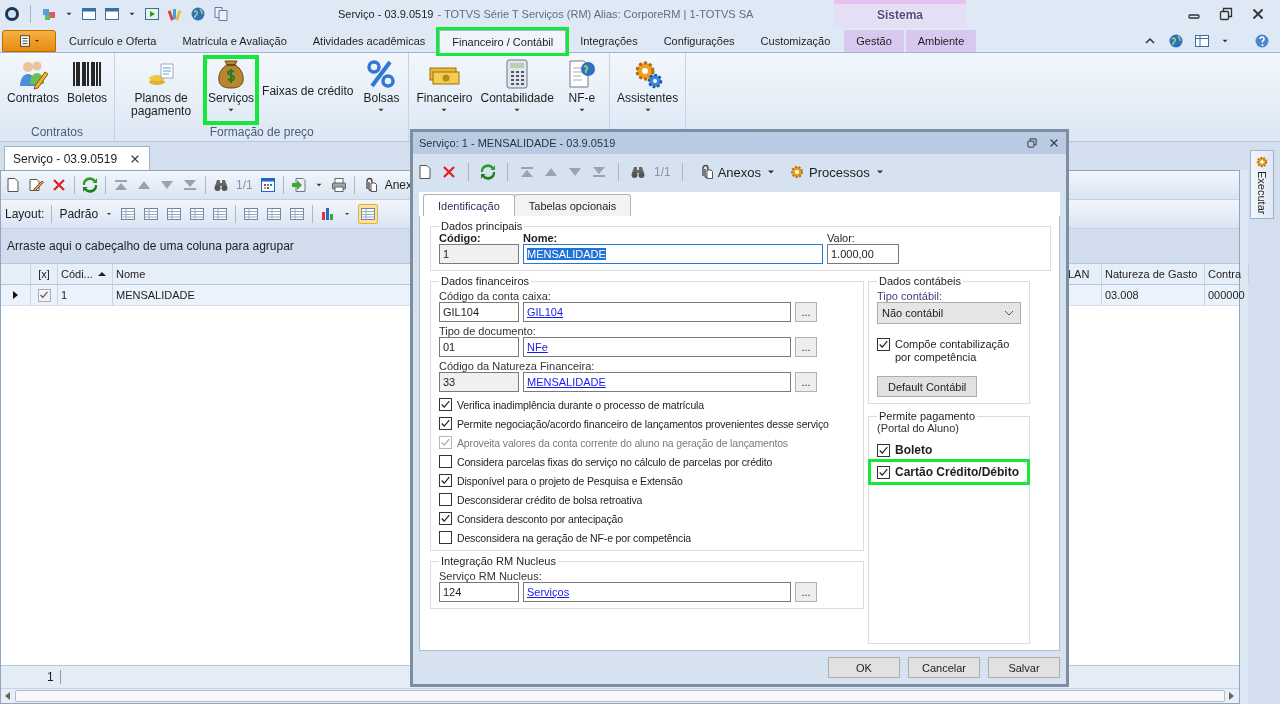 This screenshot has height=704, width=1280. What do you see at coordinates (1024, 667) in the screenshot?
I see `dialog-button: Salvar` at bounding box center [1024, 667].